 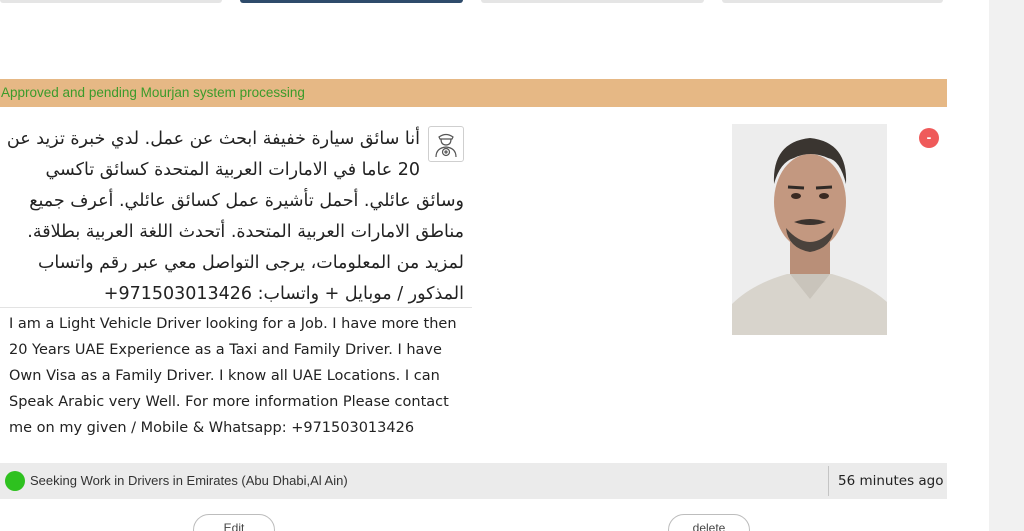 What do you see at coordinates (891, 481) in the screenshot?
I see `time-ago: 56 minutes ago` at bounding box center [891, 481].